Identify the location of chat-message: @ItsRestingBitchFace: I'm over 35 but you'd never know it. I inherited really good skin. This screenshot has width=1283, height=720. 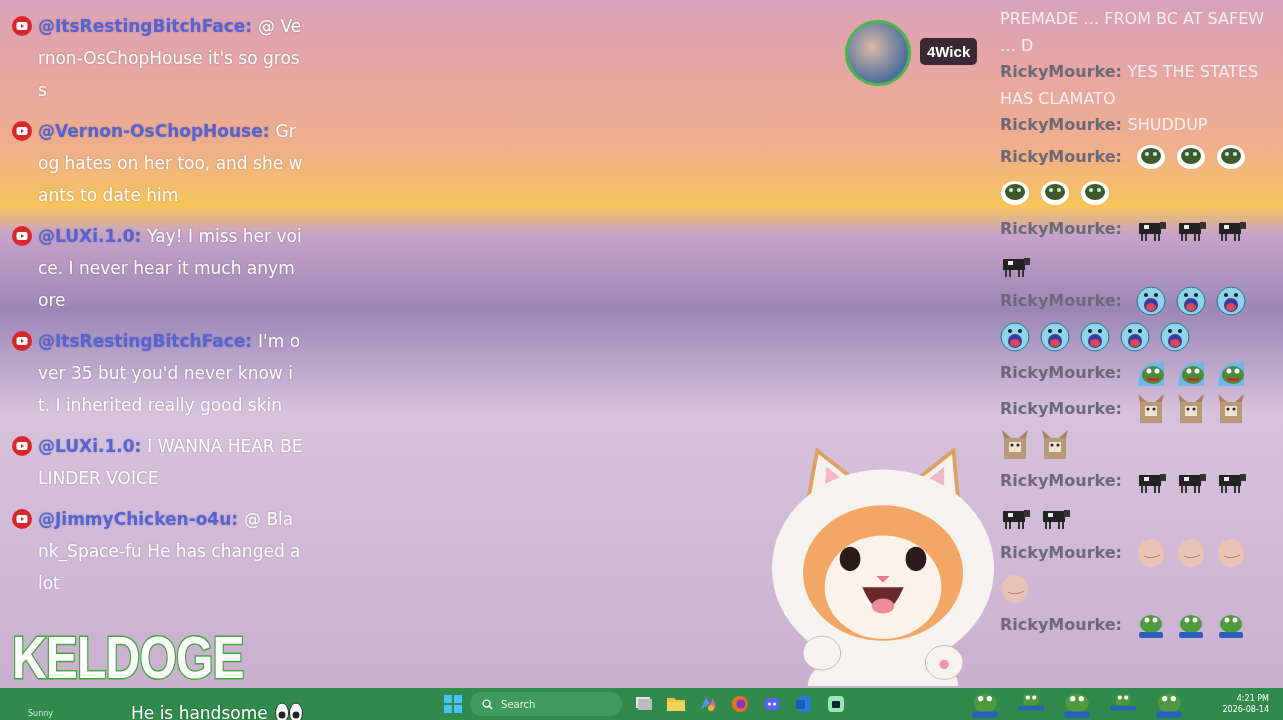
(170, 373).